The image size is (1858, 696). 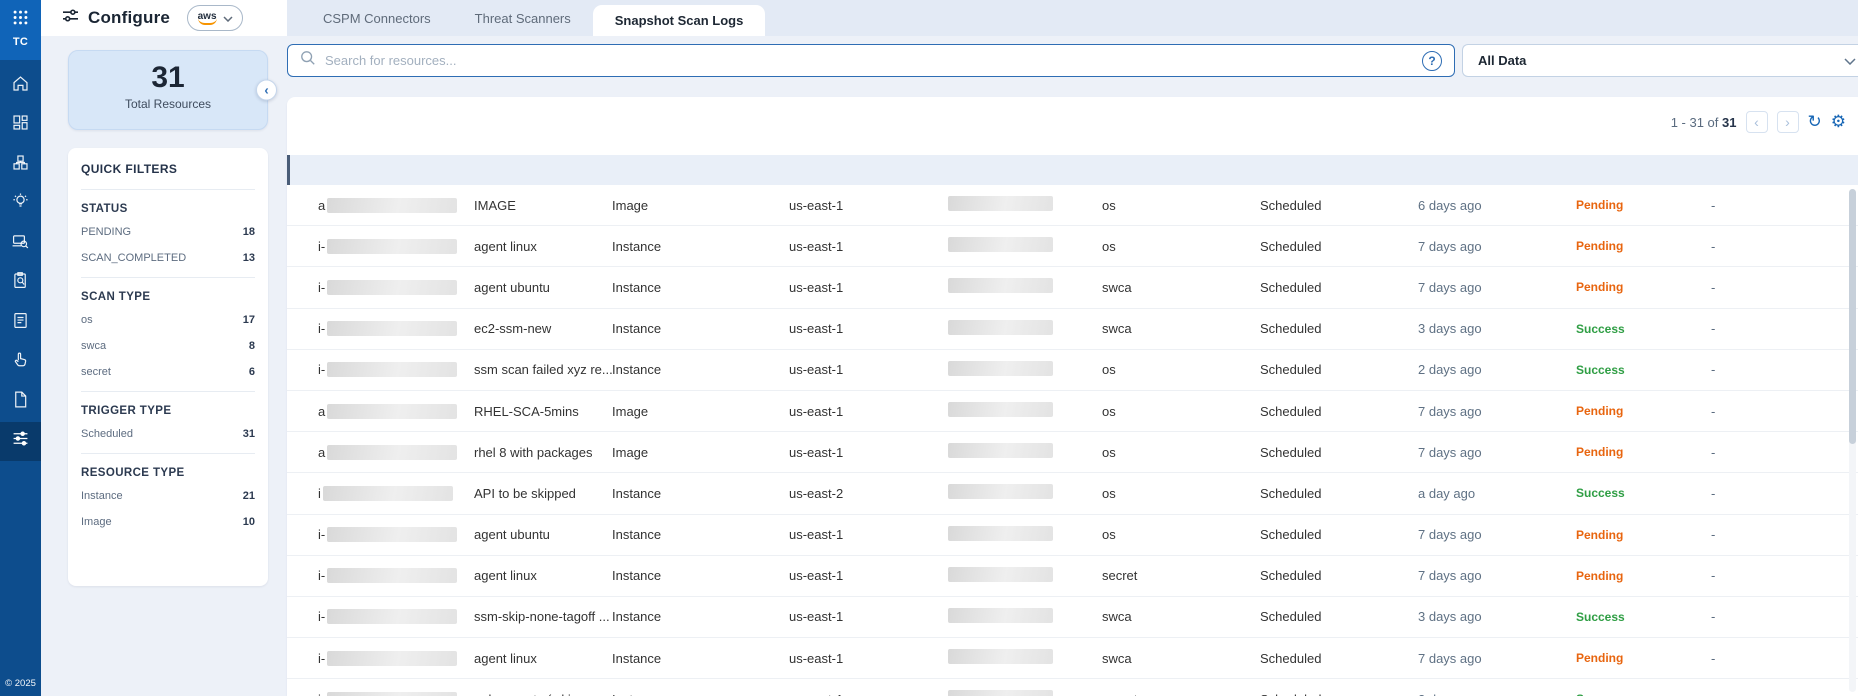 I want to click on workspace-badge: TC, so click(x=20, y=42).